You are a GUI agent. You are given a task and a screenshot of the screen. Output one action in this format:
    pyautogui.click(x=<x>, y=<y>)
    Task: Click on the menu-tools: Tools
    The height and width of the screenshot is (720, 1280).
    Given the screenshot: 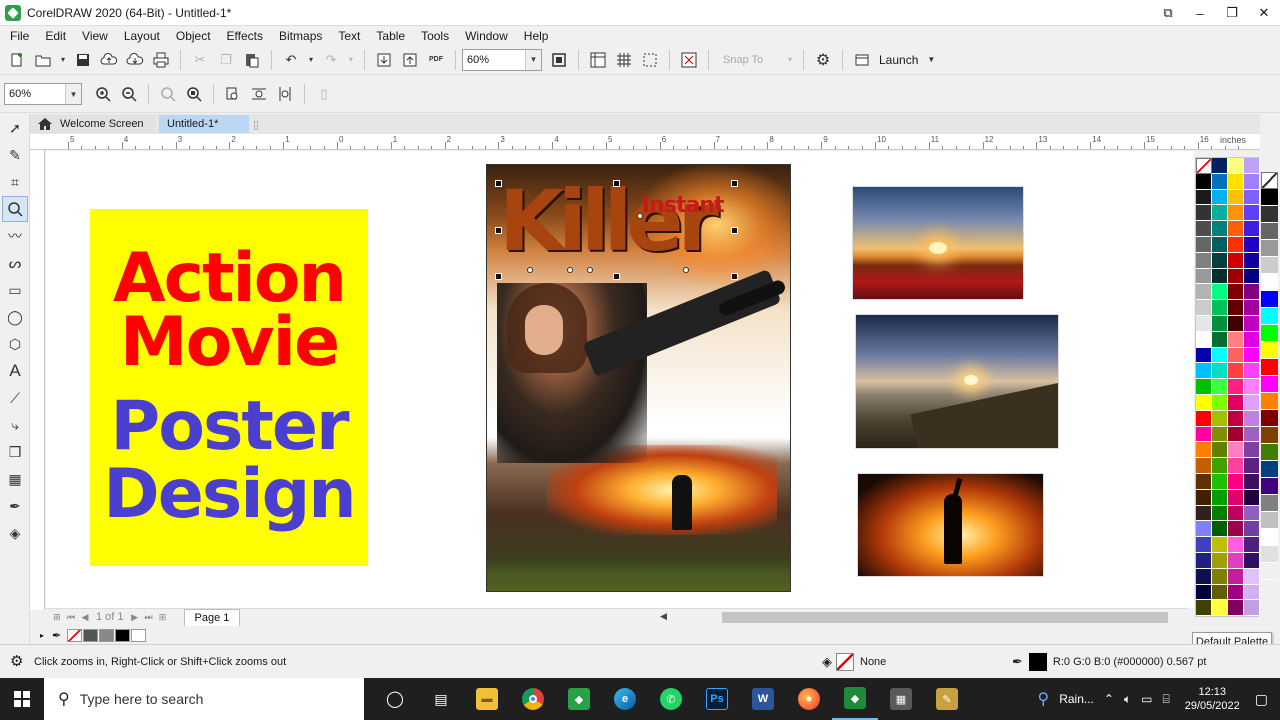 What is the action you would take?
    pyautogui.click(x=435, y=36)
    